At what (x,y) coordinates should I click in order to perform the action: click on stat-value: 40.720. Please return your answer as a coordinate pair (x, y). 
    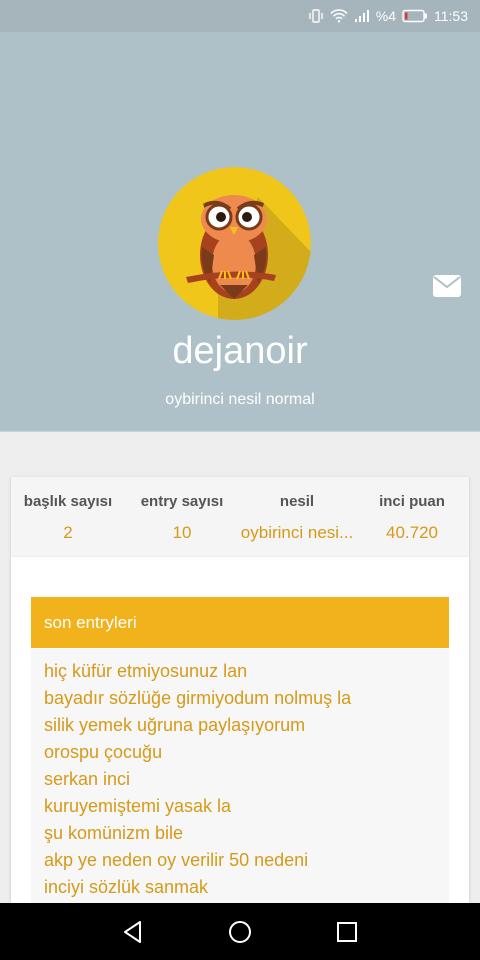
    Looking at the image, I should click on (412, 532).